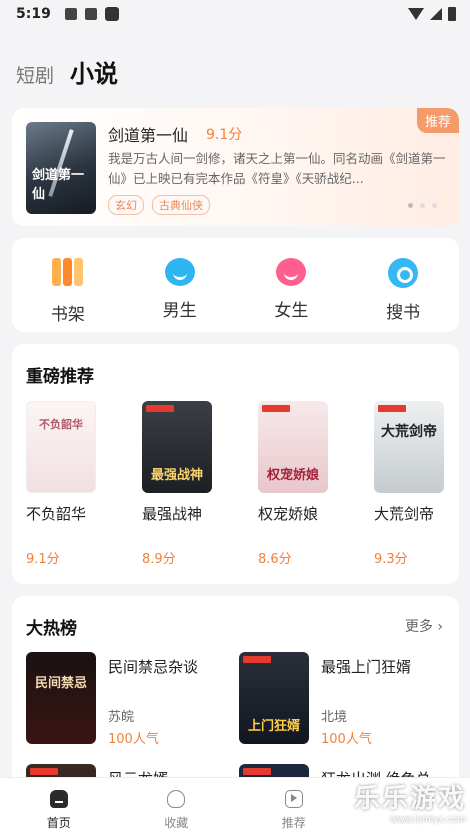 The image size is (470, 835). Describe the element at coordinates (293, 447) in the screenshot. I see `book-cover: 权宠娇娘` at that location.